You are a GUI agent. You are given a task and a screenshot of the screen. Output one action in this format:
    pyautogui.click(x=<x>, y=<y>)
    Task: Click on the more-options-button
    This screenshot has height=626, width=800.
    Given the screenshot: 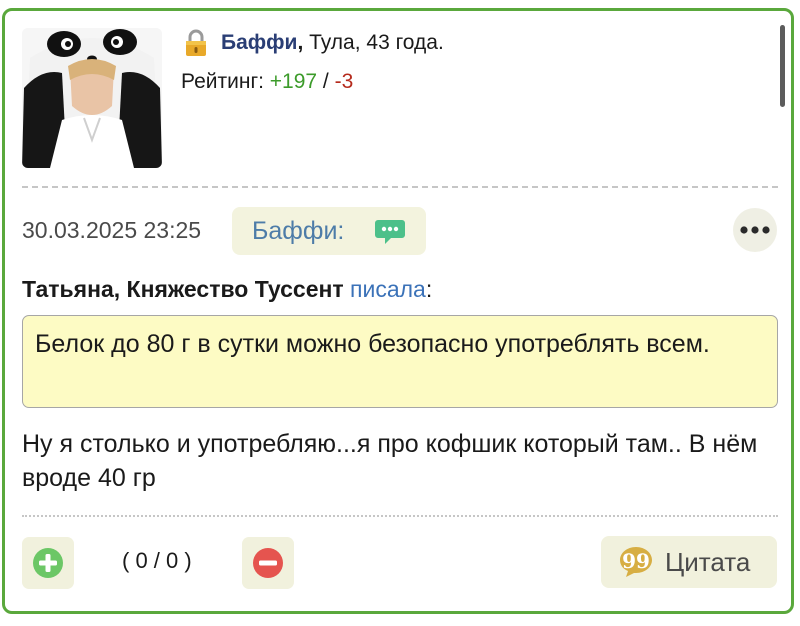 What is the action you would take?
    pyautogui.click(x=755, y=230)
    